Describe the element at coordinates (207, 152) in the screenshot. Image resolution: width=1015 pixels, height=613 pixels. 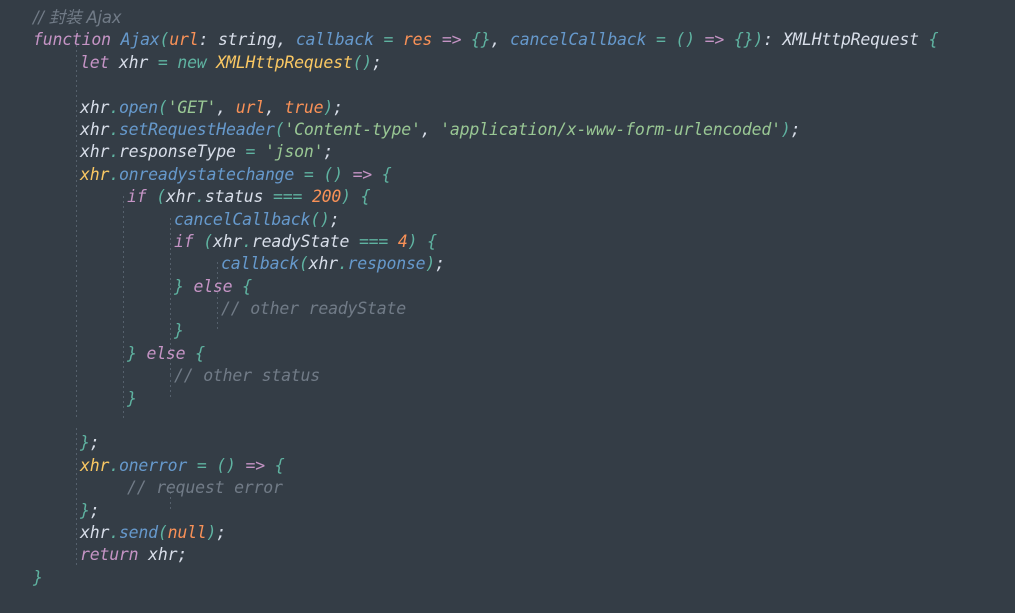
I see `code-line: xhr.responseType = 'json';` at that location.